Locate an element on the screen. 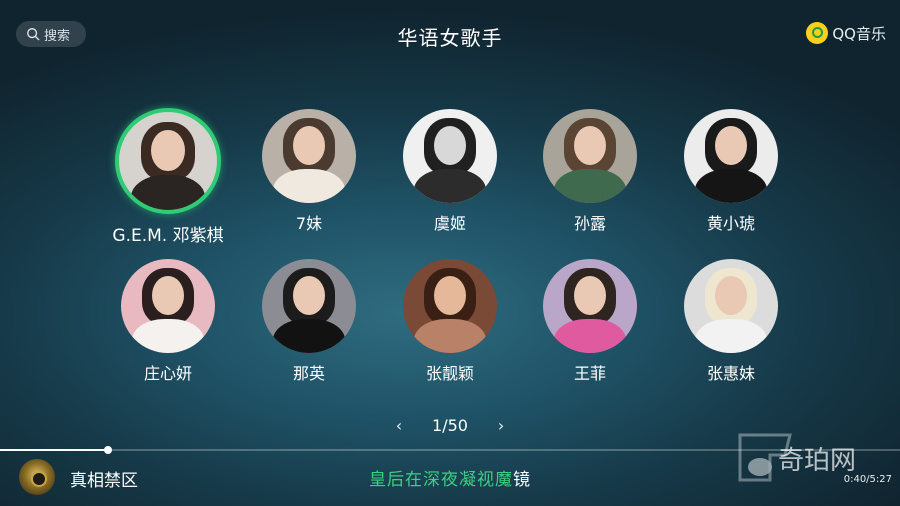 Image resolution: width=900 pixels, height=506 pixels. lyric-rest: 镜 is located at coordinates (522, 480).